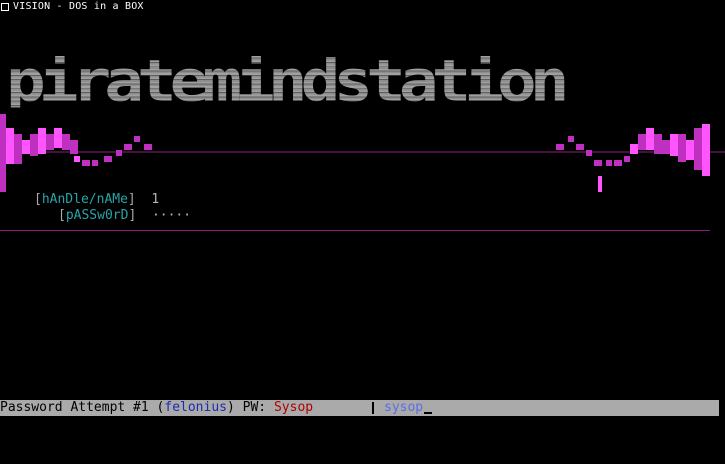  Describe the element at coordinates (356, 81) in the screenshot. I see `logo-text: piratemindstation` at that location.